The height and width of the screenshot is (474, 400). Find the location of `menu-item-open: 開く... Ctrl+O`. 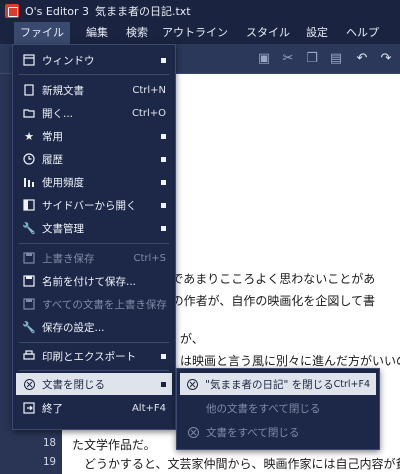

menu-item-open: 開く... Ctrl+O is located at coordinates (94, 113).